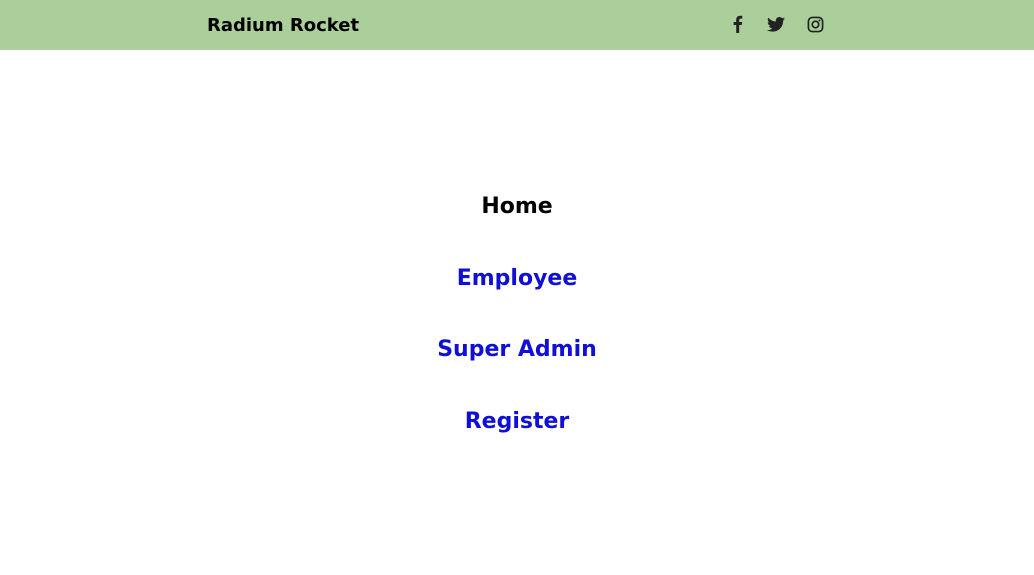 Image resolution: width=1034 pixels, height=575 pixels. Describe the element at coordinates (517, 279) in the screenshot. I see `nav-item-employee: Employee` at that location.